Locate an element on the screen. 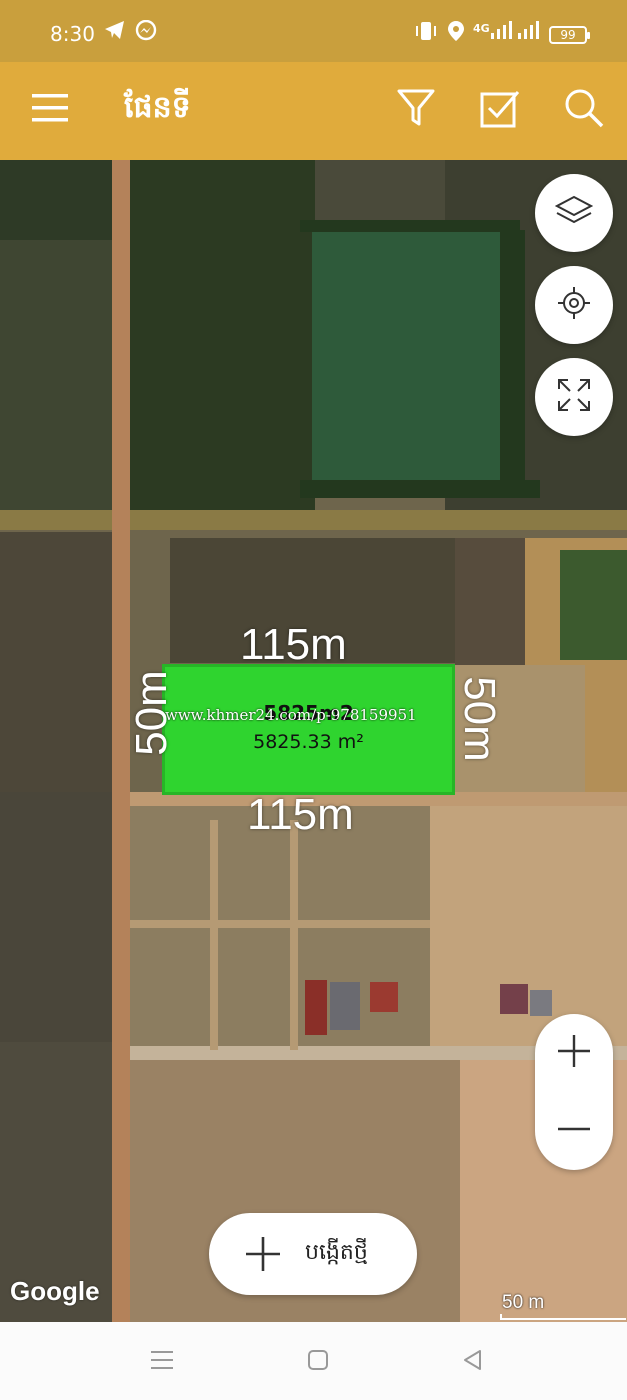  scale-bar is located at coordinates (563, 1317).